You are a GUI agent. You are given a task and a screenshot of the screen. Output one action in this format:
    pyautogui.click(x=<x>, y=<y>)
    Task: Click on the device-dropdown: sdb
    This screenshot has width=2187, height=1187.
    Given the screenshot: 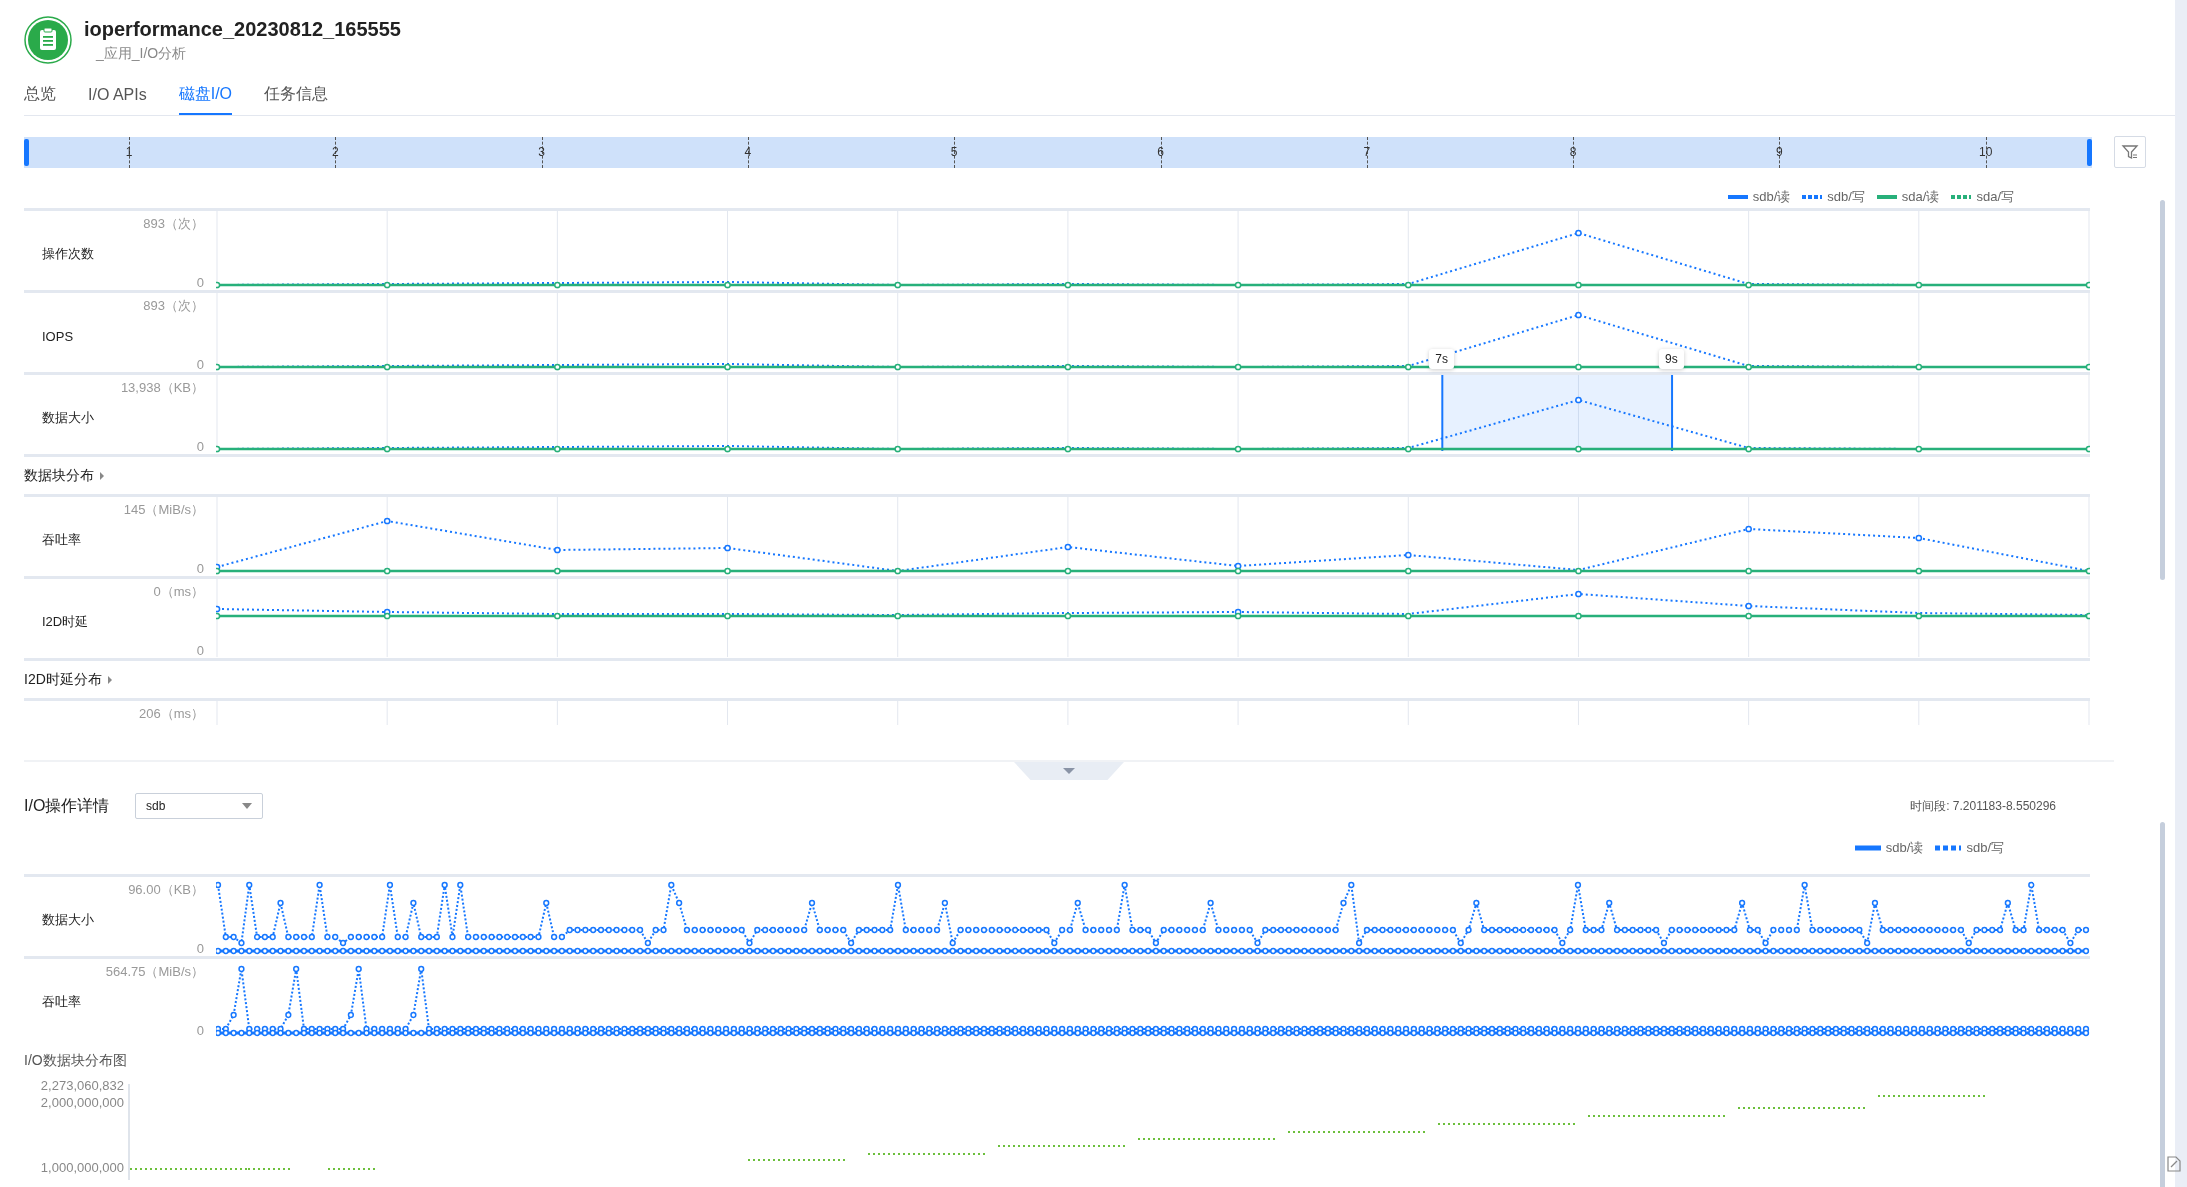 What is the action you would take?
    pyautogui.click(x=199, y=806)
    